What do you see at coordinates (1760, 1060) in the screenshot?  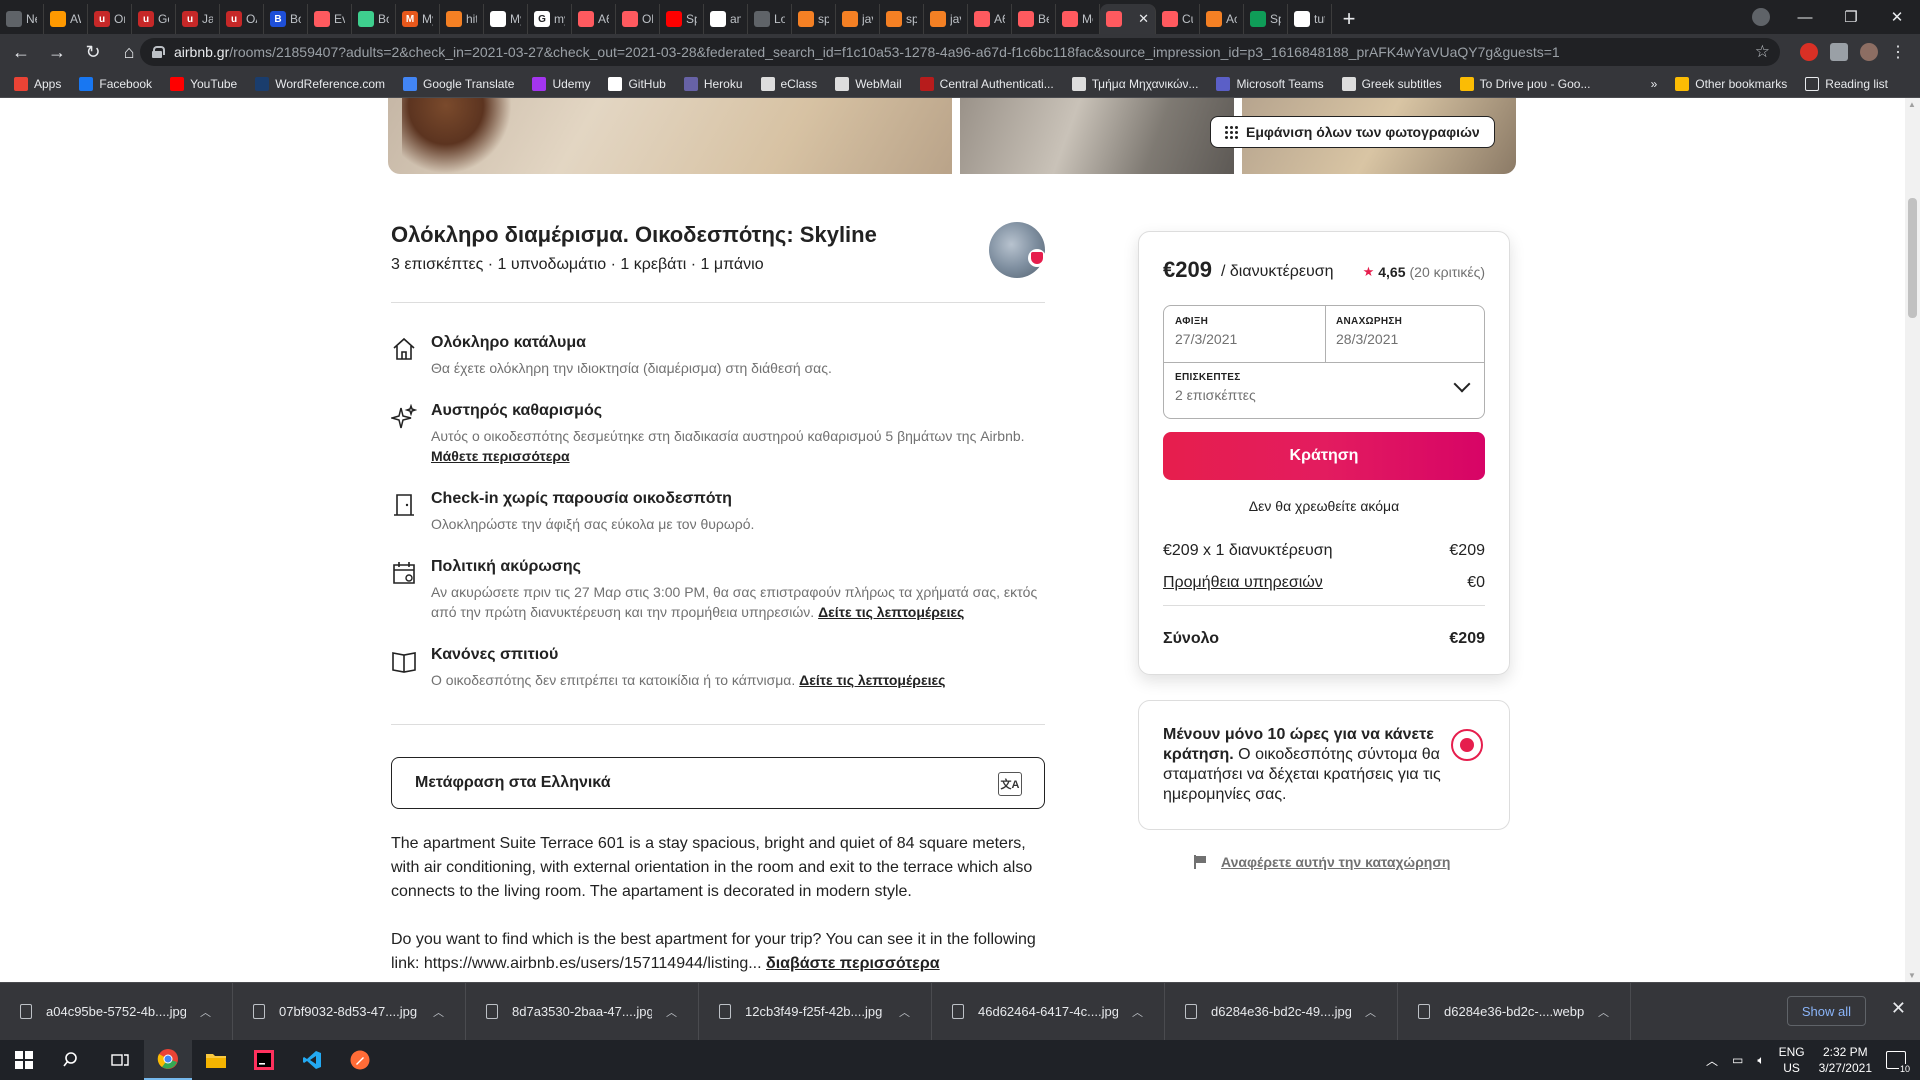 I see `volume-icon: 🔈︎` at bounding box center [1760, 1060].